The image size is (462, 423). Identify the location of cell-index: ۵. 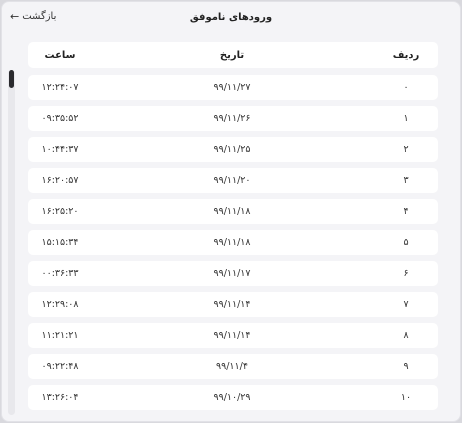
(406, 242).